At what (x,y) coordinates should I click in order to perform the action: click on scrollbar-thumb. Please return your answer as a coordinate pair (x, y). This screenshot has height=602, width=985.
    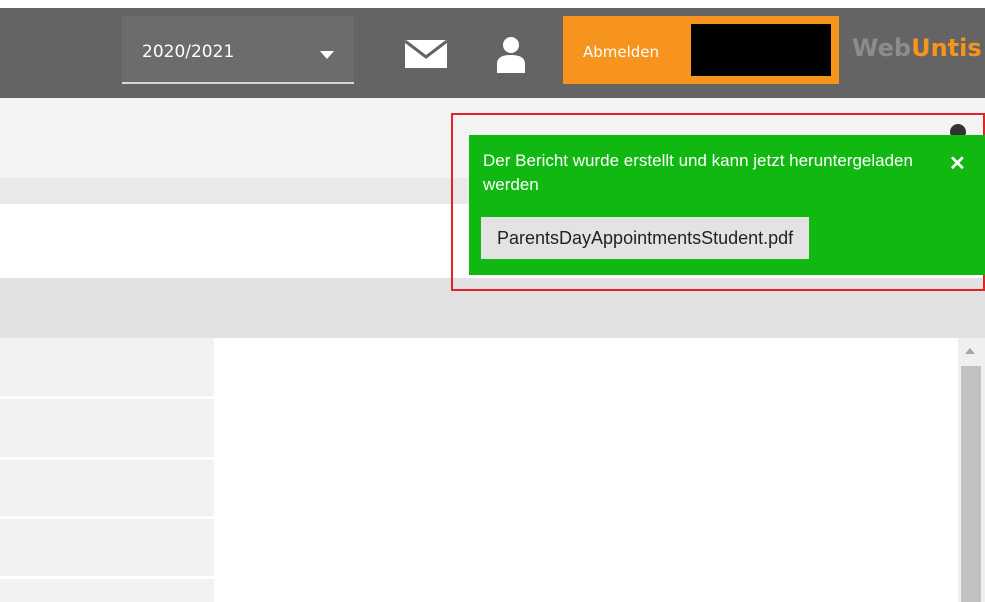
    Looking at the image, I should click on (971, 484).